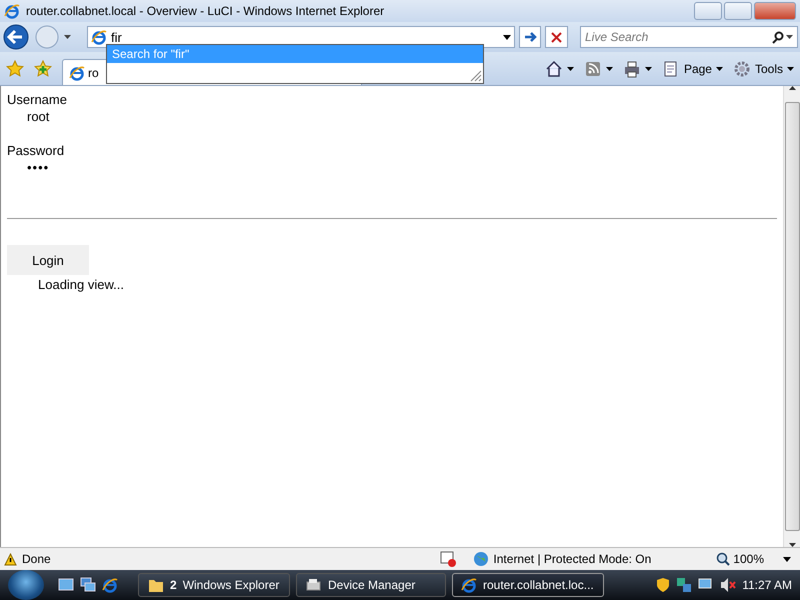 This screenshot has width=800, height=600. I want to click on star-icon, so click(15, 68).